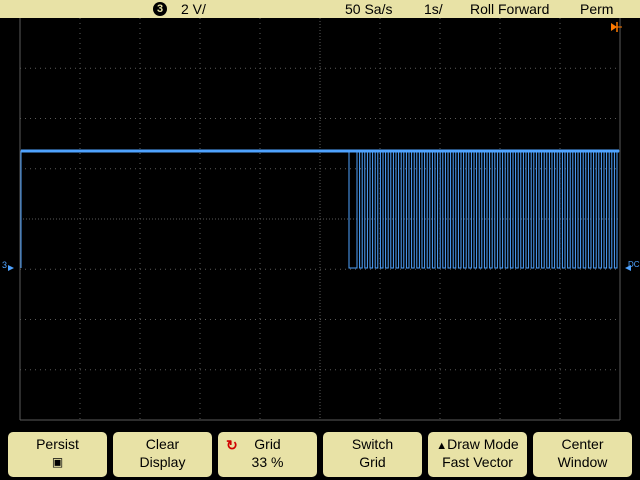  I want to click on switch-grid-softkey: Switch Grid, so click(372, 454).